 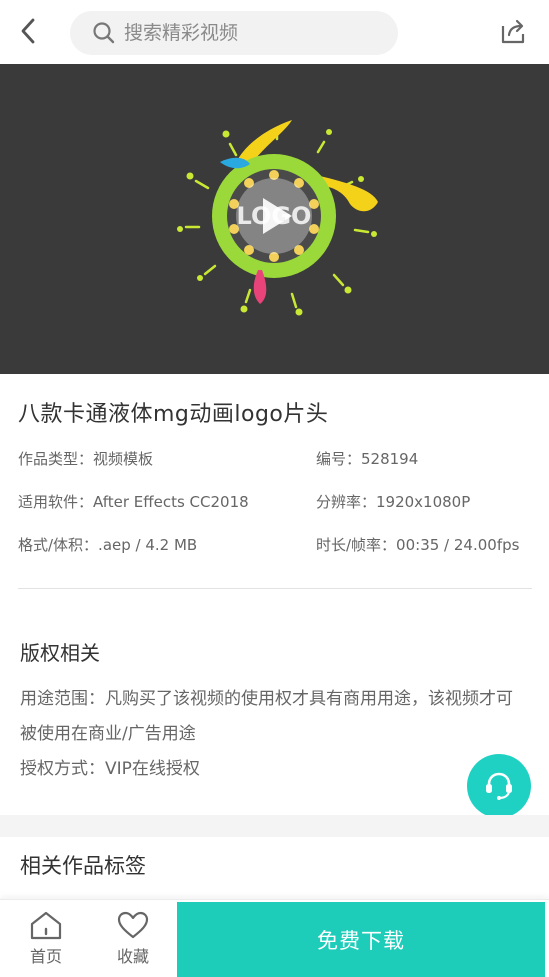 I want to click on share-button, so click(x=513, y=31).